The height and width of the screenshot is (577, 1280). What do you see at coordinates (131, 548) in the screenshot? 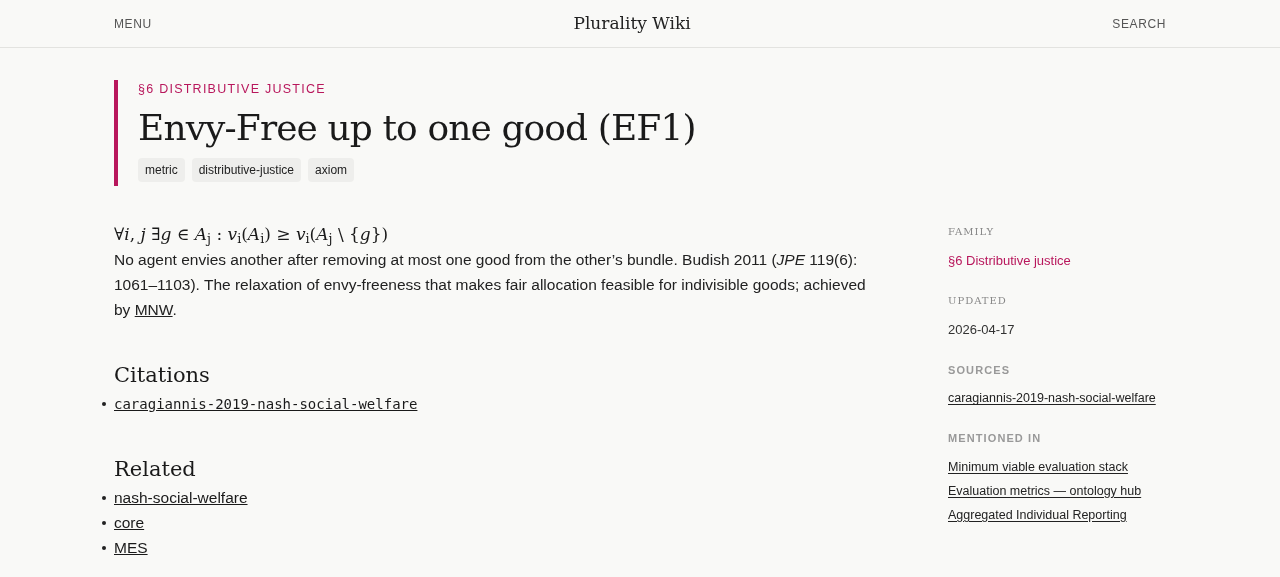
I see `related-link: MES` at bounding box center [131, 548].